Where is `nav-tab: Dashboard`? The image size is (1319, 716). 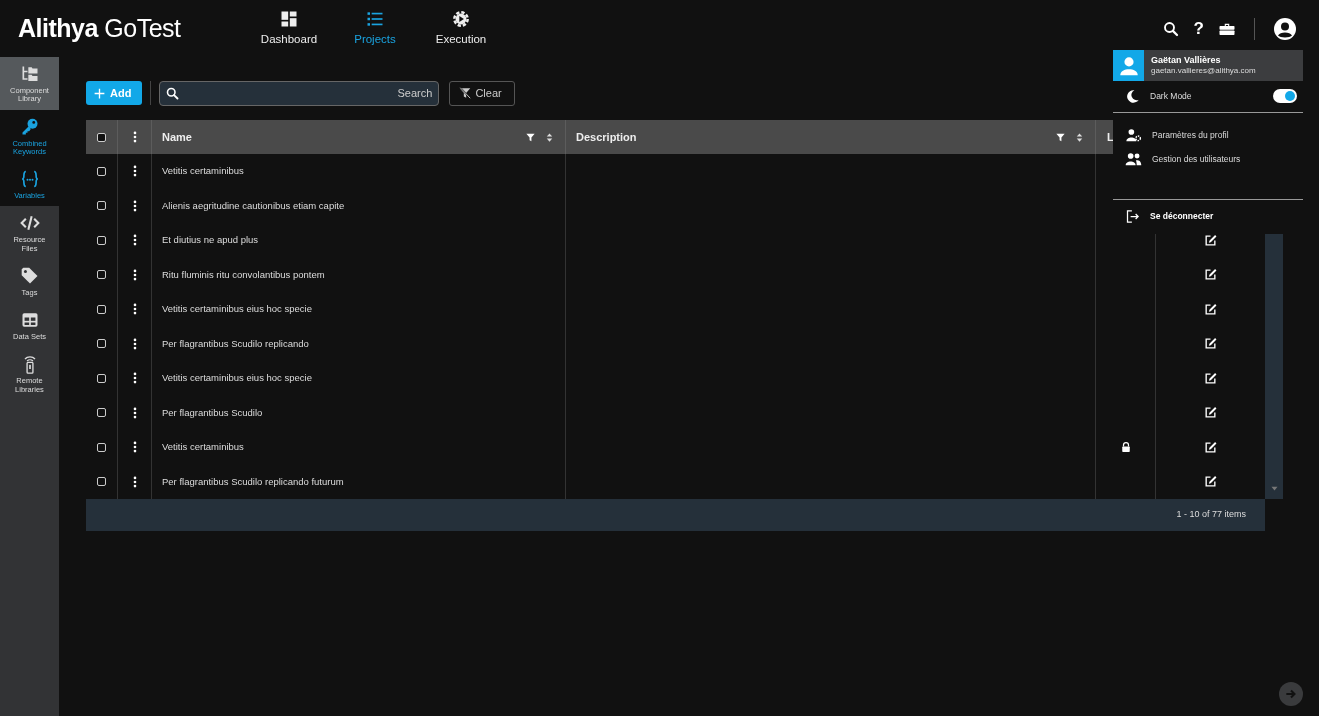
nav-tab: Dashboard is located at coordinates (289, 28).